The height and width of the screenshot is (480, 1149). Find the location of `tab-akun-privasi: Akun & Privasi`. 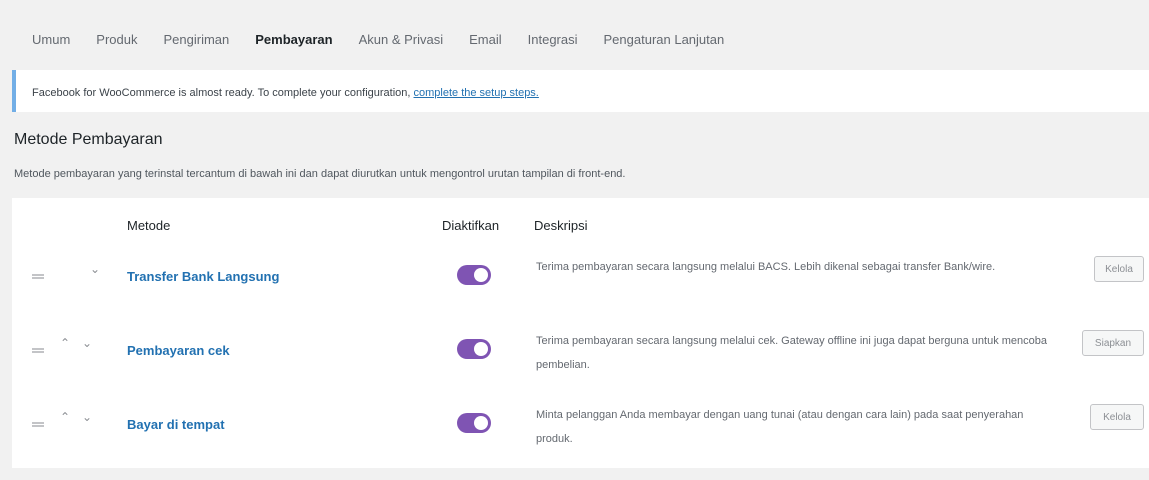

tab-akun-privasi: Akun & Privasi is located at coordinates (401, 39).